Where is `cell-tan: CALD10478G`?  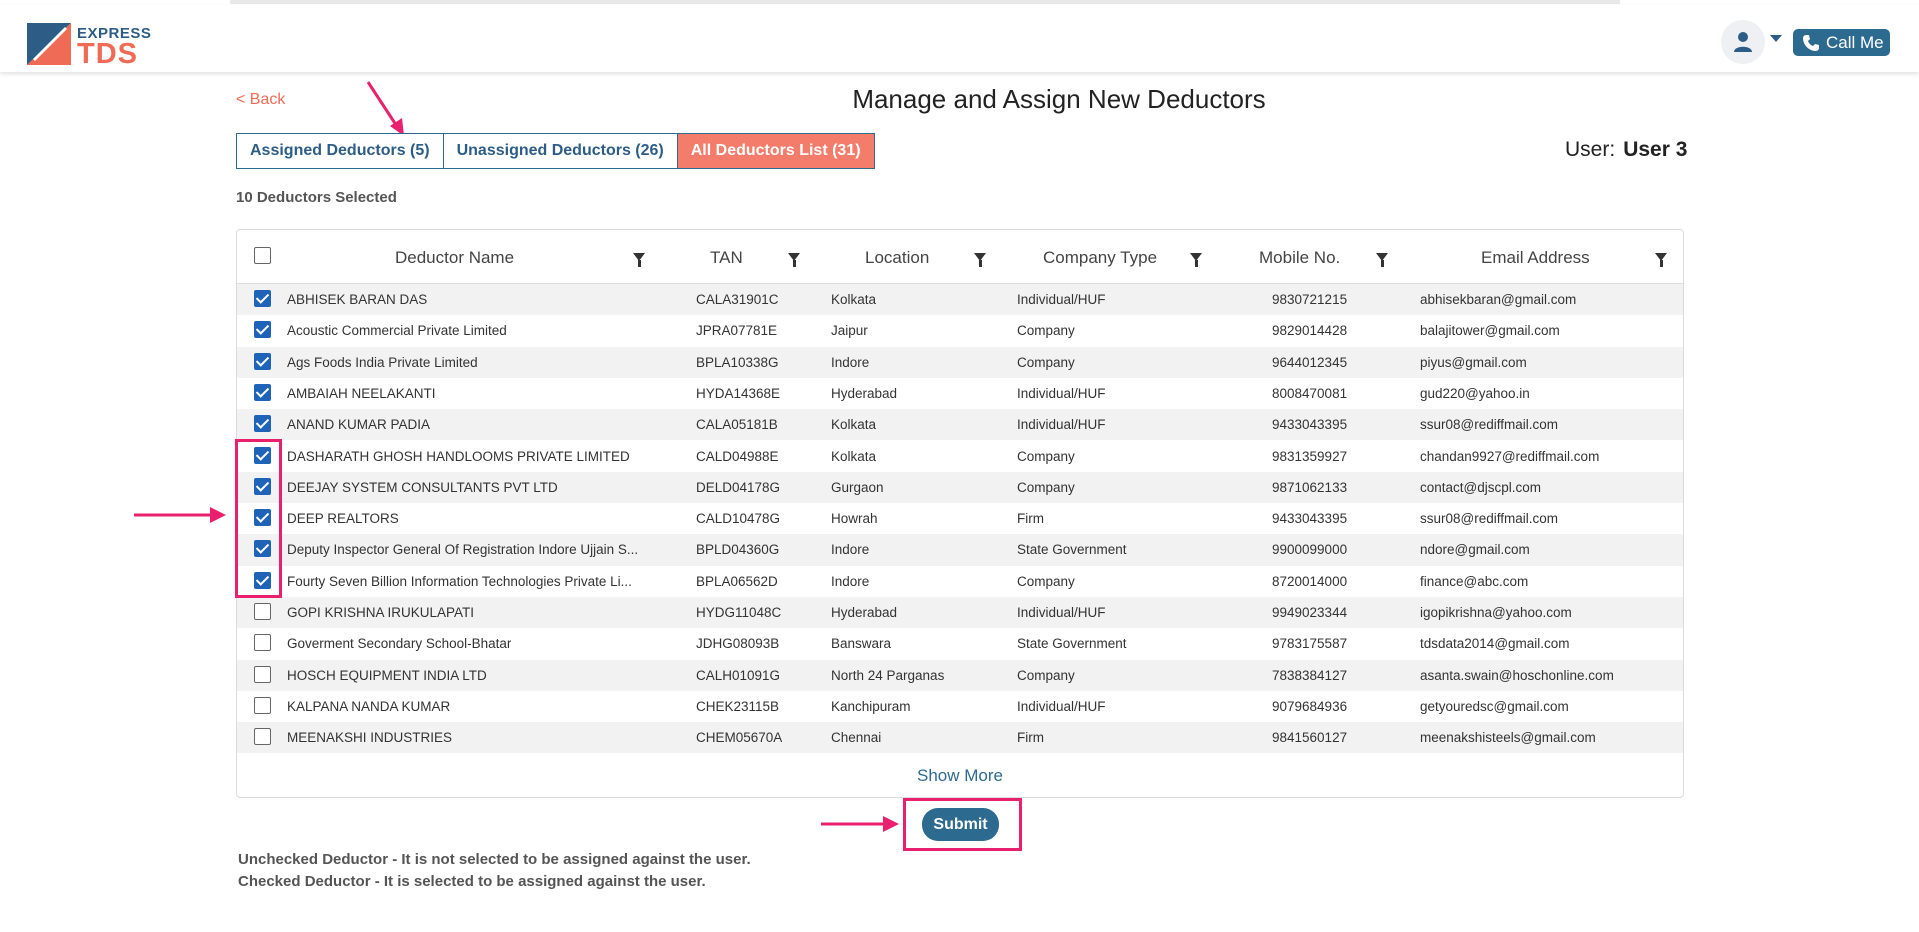 cell-tan: CALD10478G is located at coordinates (738, 519).